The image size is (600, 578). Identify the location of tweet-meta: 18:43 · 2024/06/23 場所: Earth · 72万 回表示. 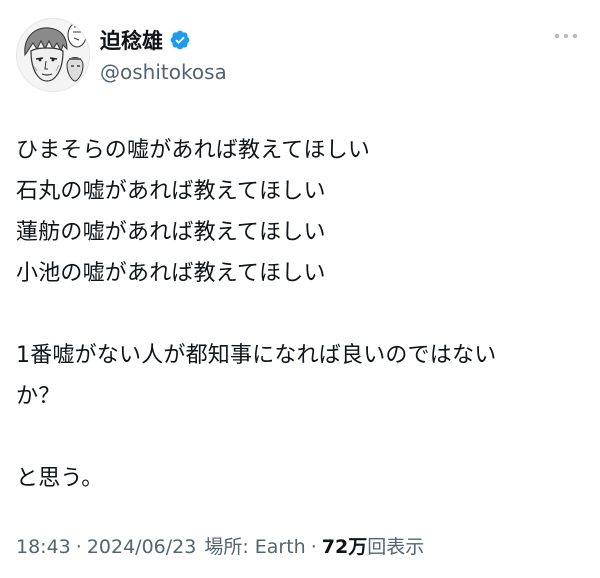
(220, 545).